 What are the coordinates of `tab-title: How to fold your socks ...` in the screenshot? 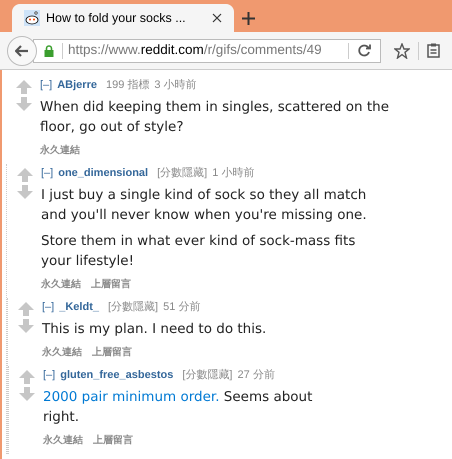 It's located at (116, 18).